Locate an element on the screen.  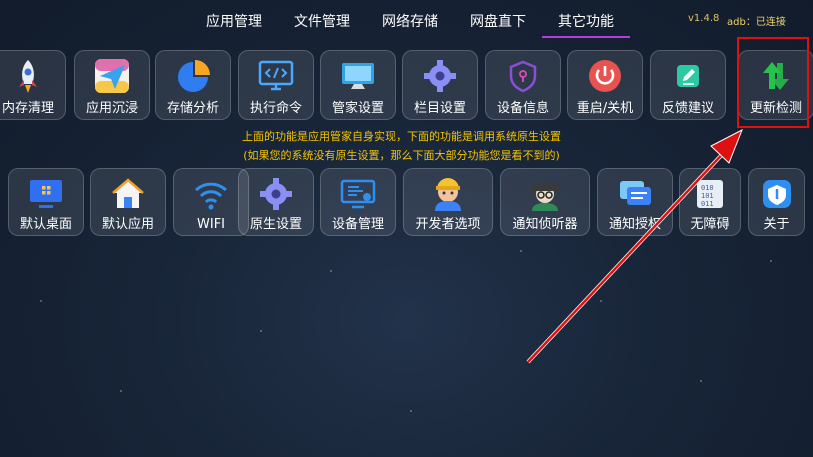
tile-device-info: 设备信息 is located at coordinates (523, 85).